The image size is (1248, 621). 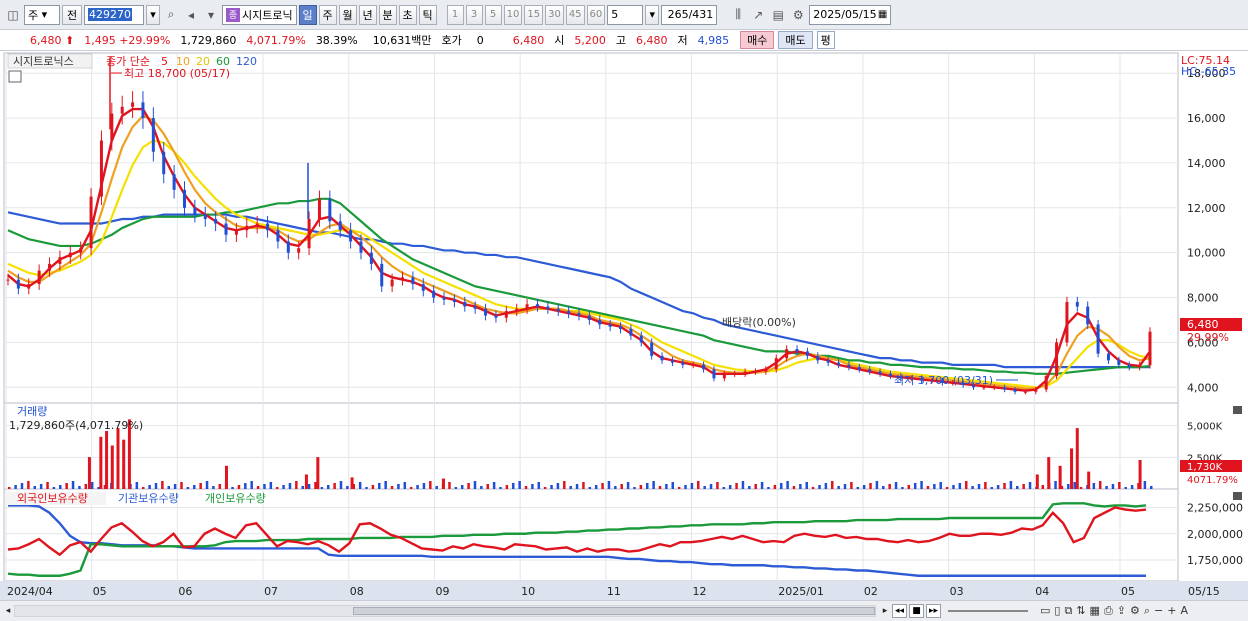 What do you see at coordinates (208, 40) in the screenshot?
I see `quote-volume: 1,729,860` at bounding box center [208, 40].